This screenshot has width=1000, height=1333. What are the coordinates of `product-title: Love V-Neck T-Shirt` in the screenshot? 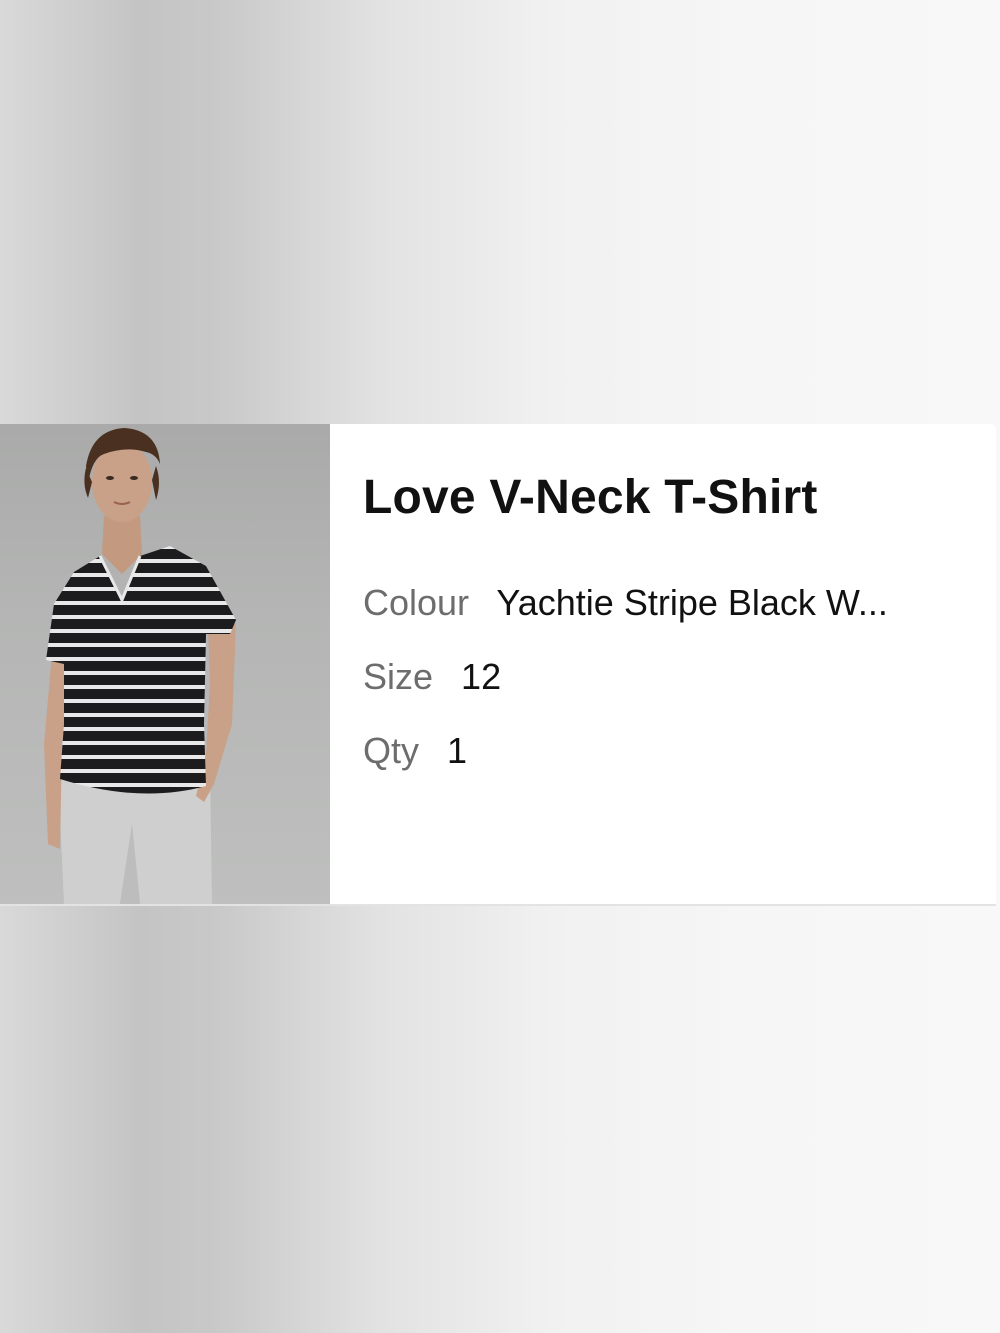 It's located at (679, 498).